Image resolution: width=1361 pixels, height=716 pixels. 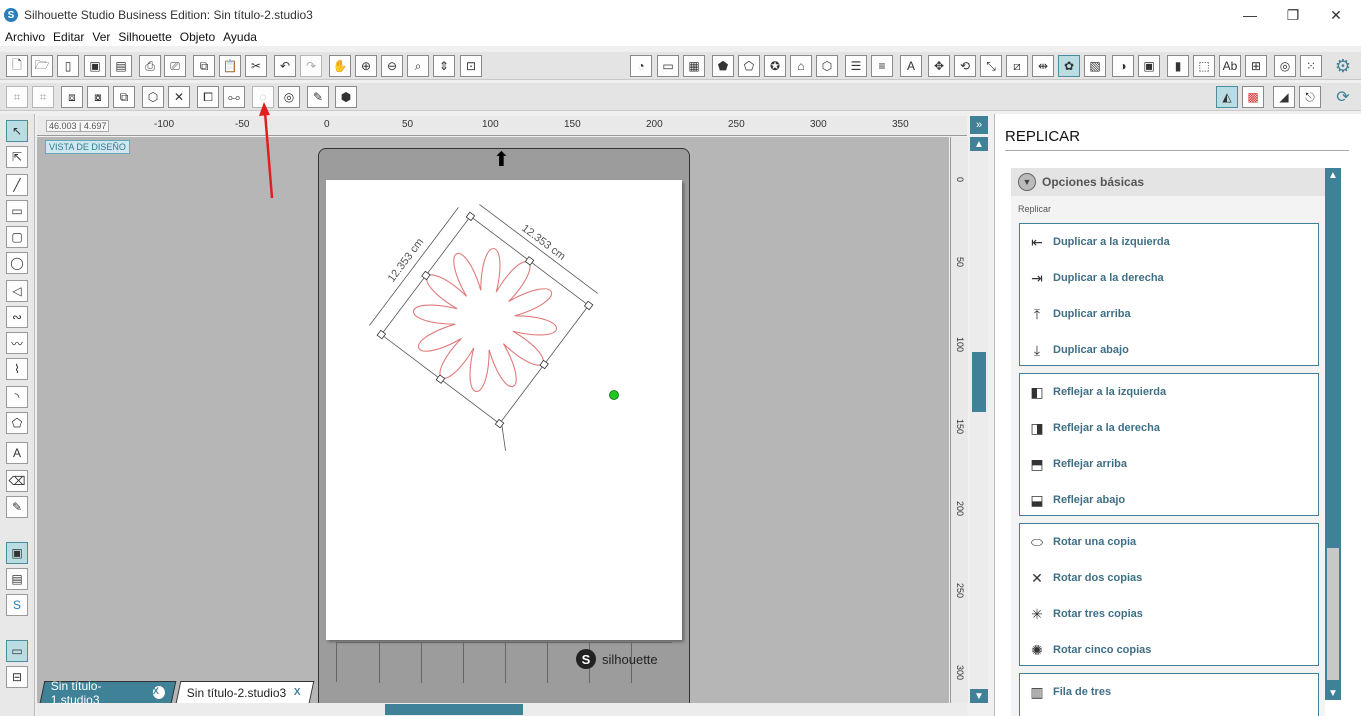 What do you see at coordinates (979, 420) in the screenshot?
I see `canvas-vertical-scrollbar: ▲ ▼` at bounding box center [979, 420].